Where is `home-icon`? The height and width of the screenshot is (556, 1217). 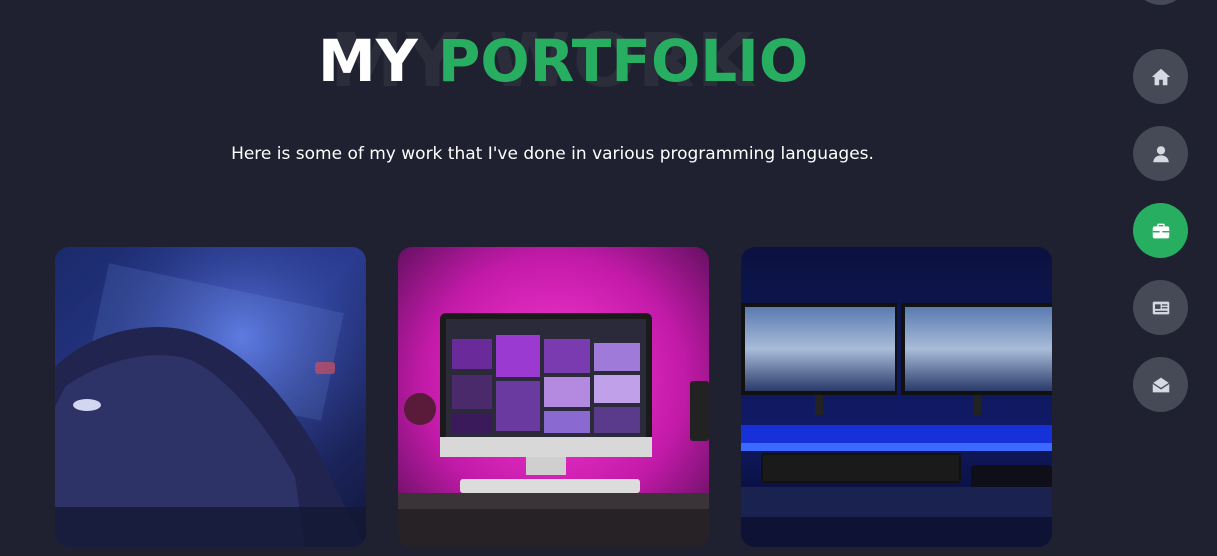
home-icon is located at coordinates (1160, 76).